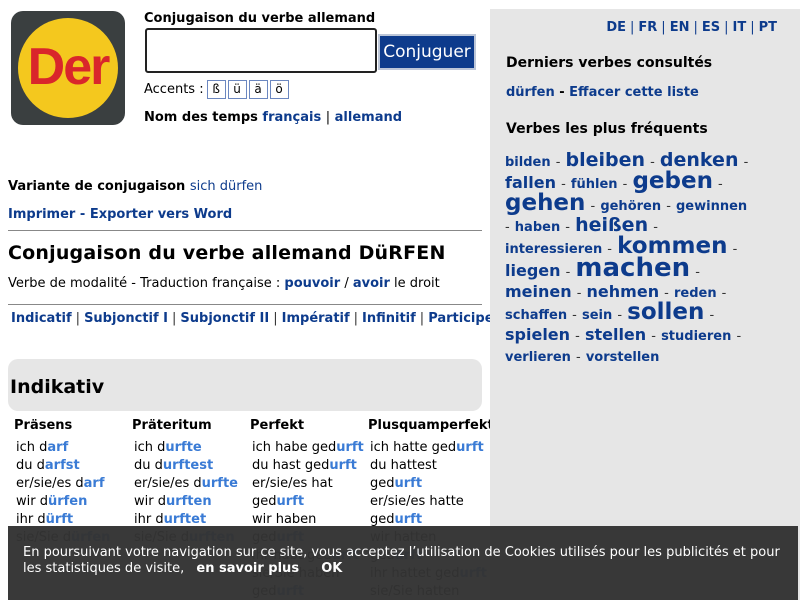 The image size is (800, 600). What do you see at coordinates (634, 92) in the screenshot?
I see `clear-list-link: Effacer cette liste` at bounding box center [634, 92].